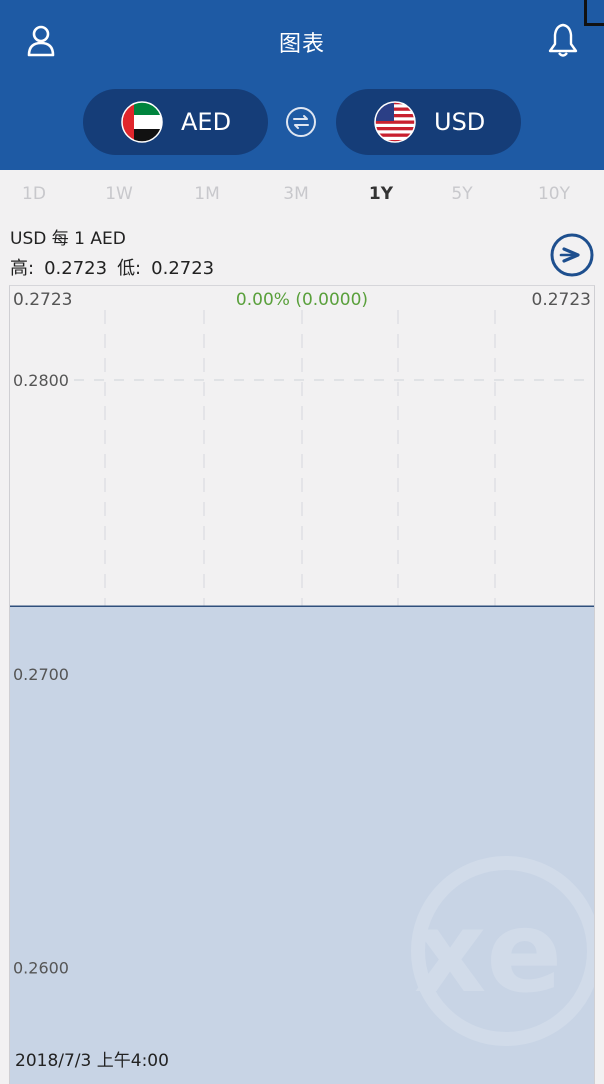 The width and height of the screenshot is (604, 1084). Describe the element at coordinates (41, 380) in the screenshot. I see `y-tick-label: 0.2800` at that location.